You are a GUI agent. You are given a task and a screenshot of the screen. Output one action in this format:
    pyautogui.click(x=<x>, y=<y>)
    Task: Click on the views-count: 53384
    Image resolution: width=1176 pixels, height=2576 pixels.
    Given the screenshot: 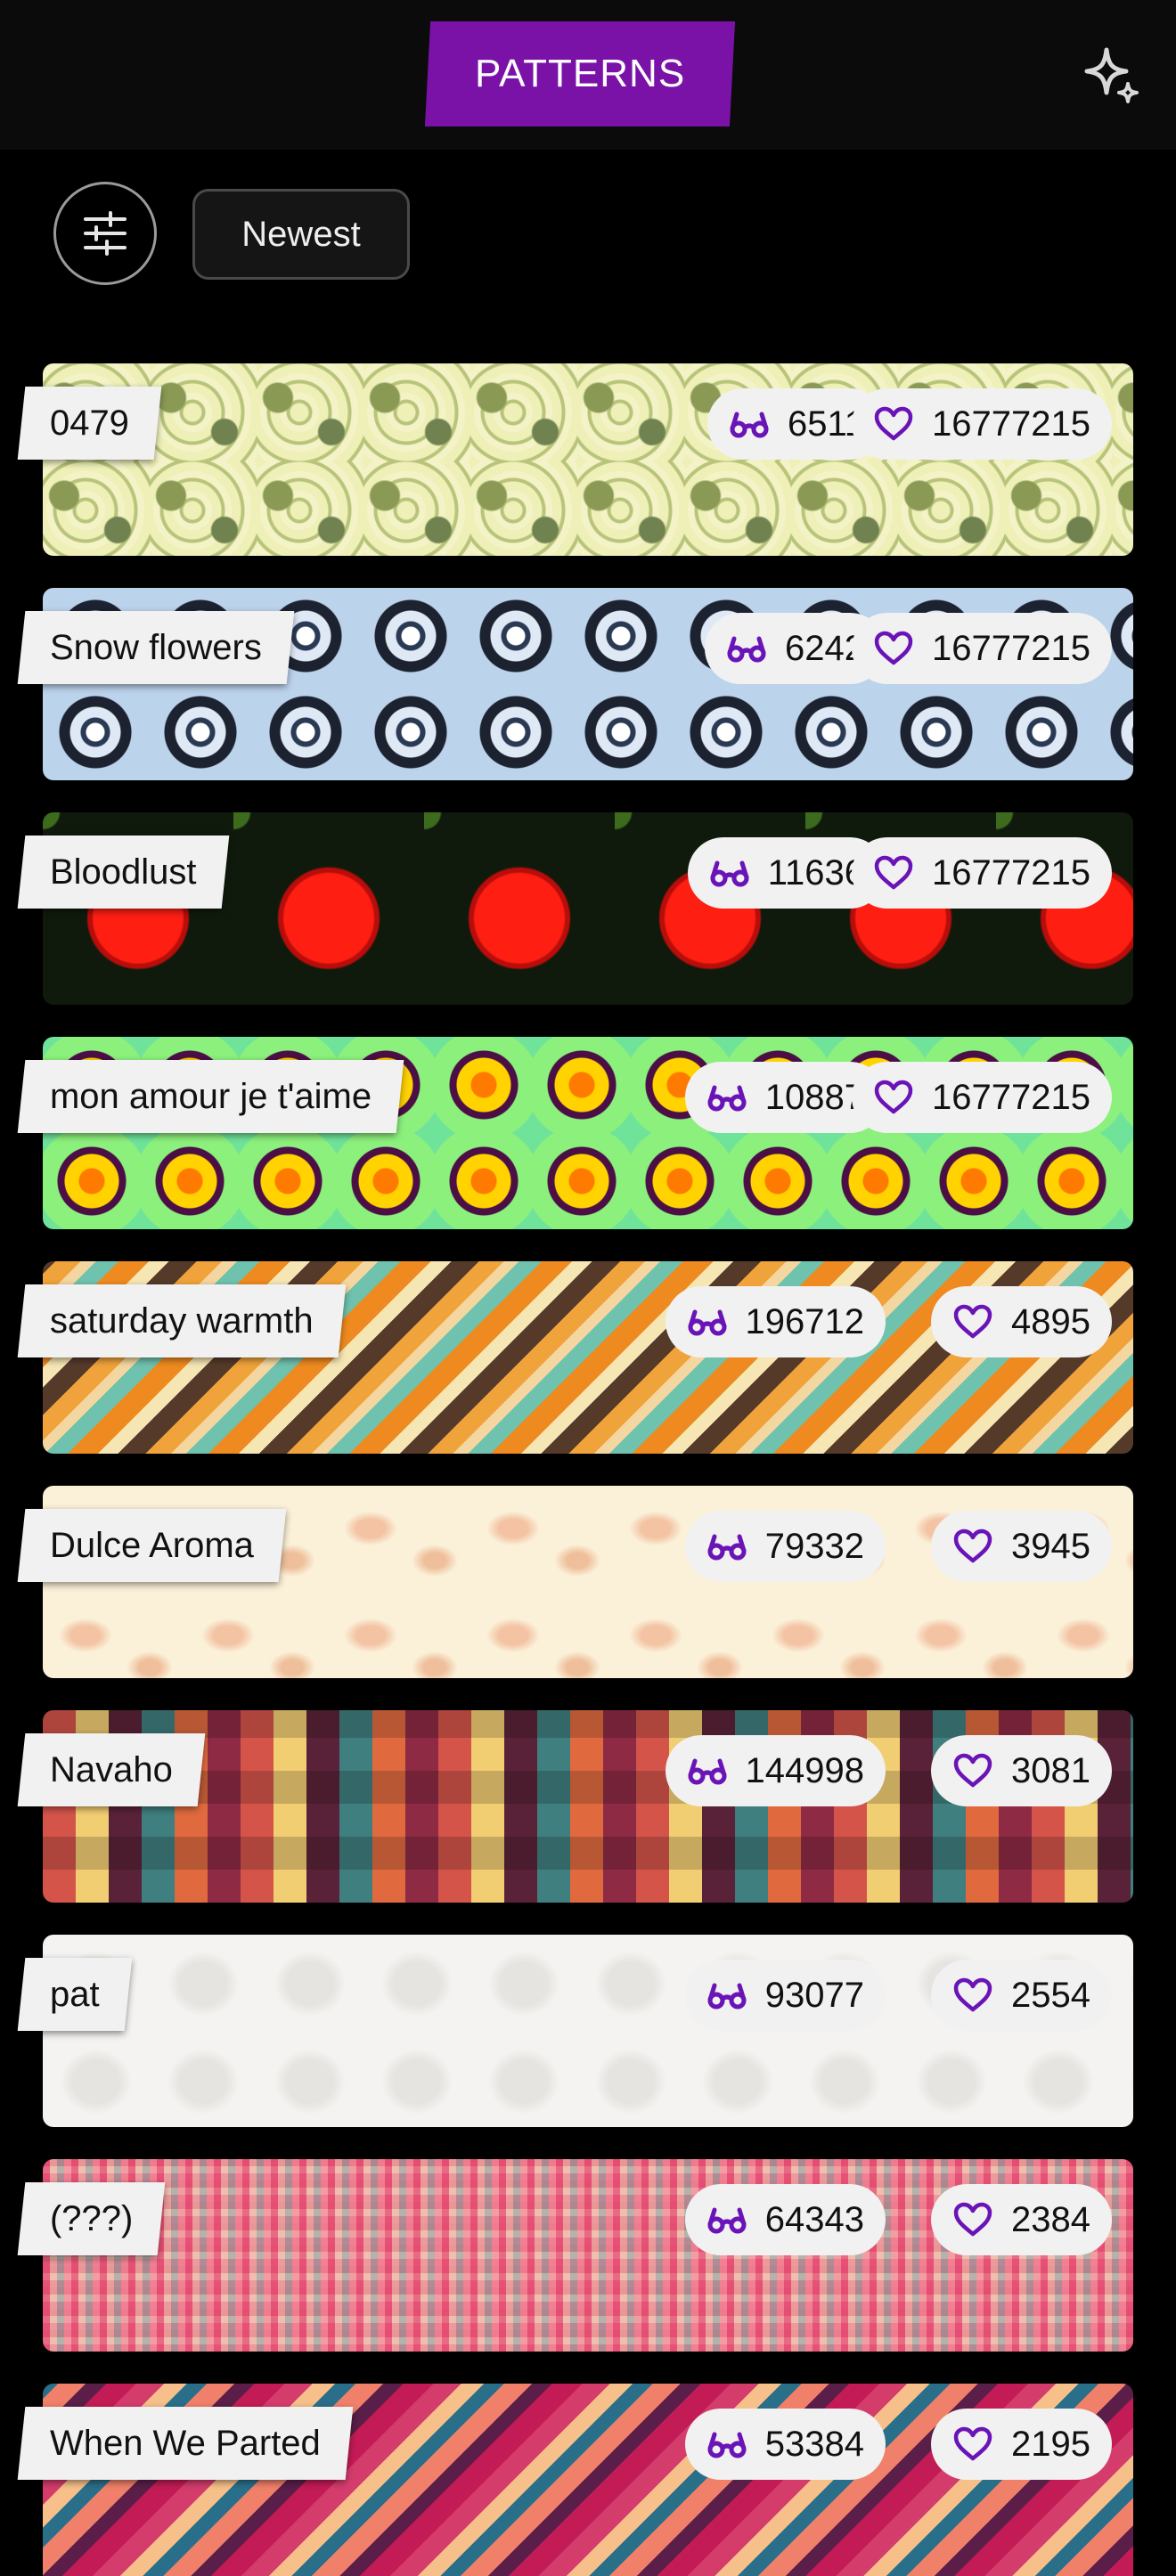 What is the action you would take?
    pyautogui.click(x=814, y=2444)
    